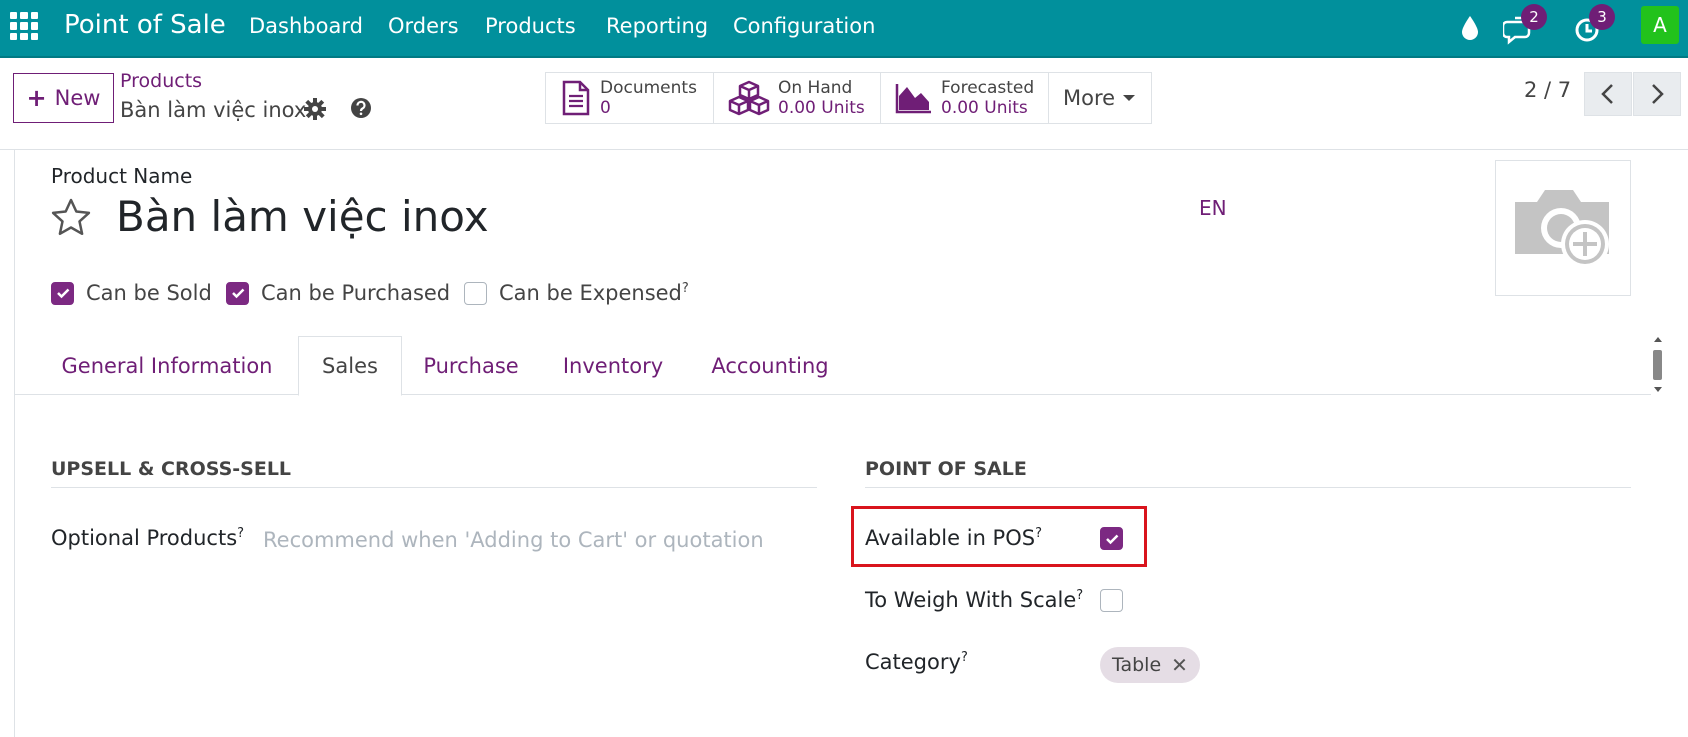 The height and width of the screenshot is (737, 1688). Describe the element at coordinates (302, 216) in the screenshot. I see `product-name-input: Bàn làm việc inox` at that location.